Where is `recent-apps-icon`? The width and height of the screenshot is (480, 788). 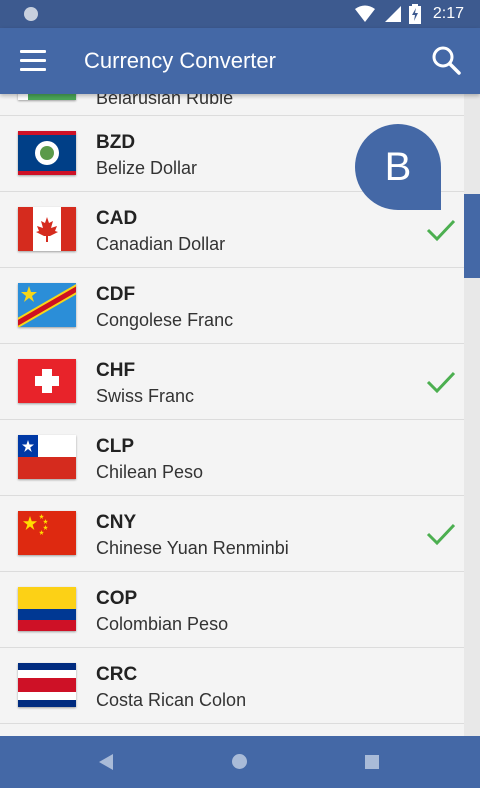 recent-apps-icon is located at coordinates (372, 762).